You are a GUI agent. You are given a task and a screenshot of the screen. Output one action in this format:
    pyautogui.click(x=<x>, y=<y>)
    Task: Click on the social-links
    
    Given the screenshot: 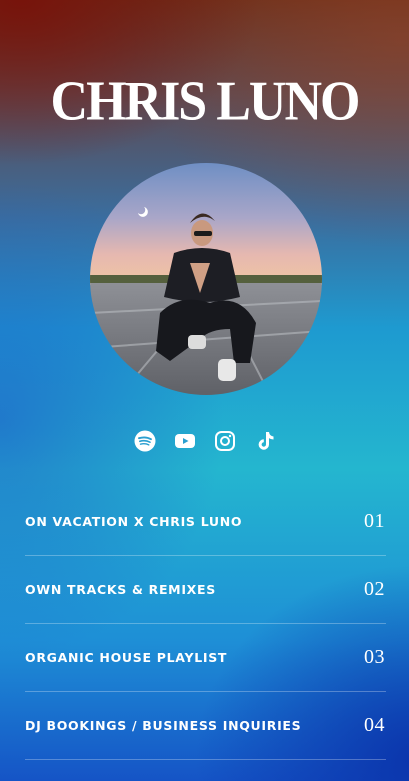 What is the action you would take?
    pyautogui.click(x=204, y=441)
    